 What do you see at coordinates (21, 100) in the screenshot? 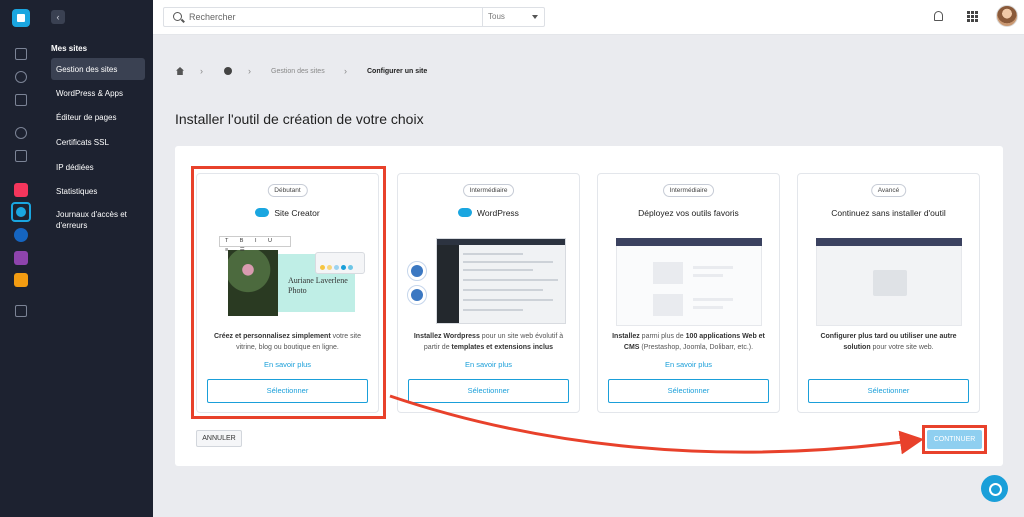
I see `document-icon` at bounding box center [21, 100].